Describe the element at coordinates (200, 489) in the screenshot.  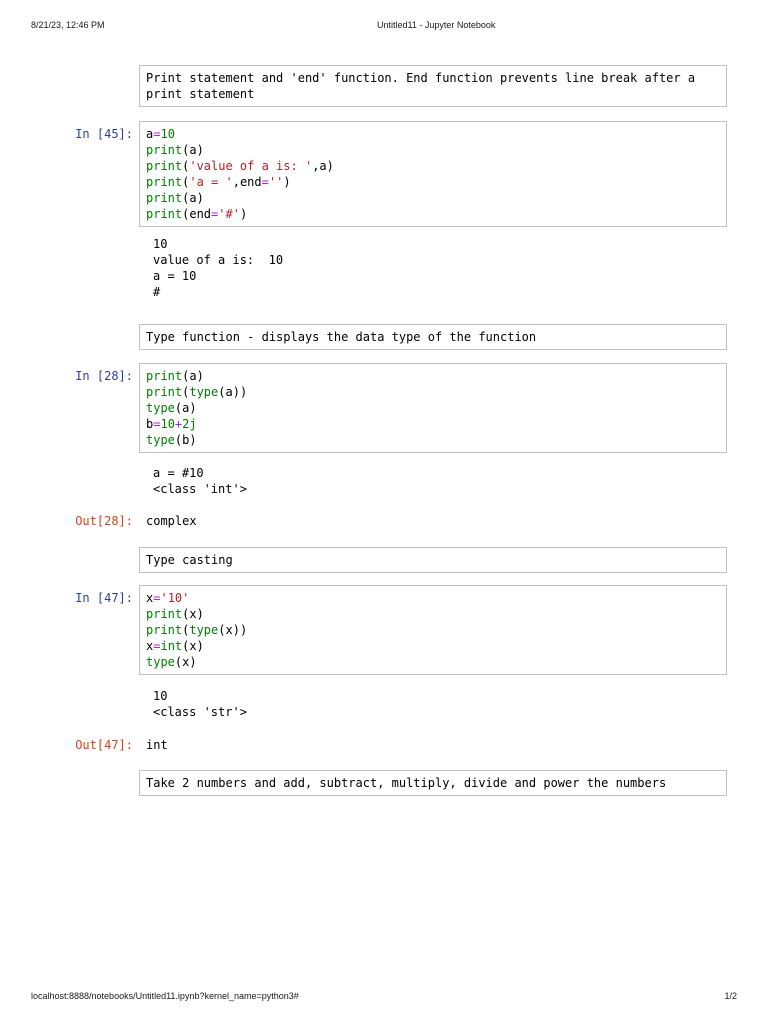
I see `output-line: <class 'int'>` at that location.